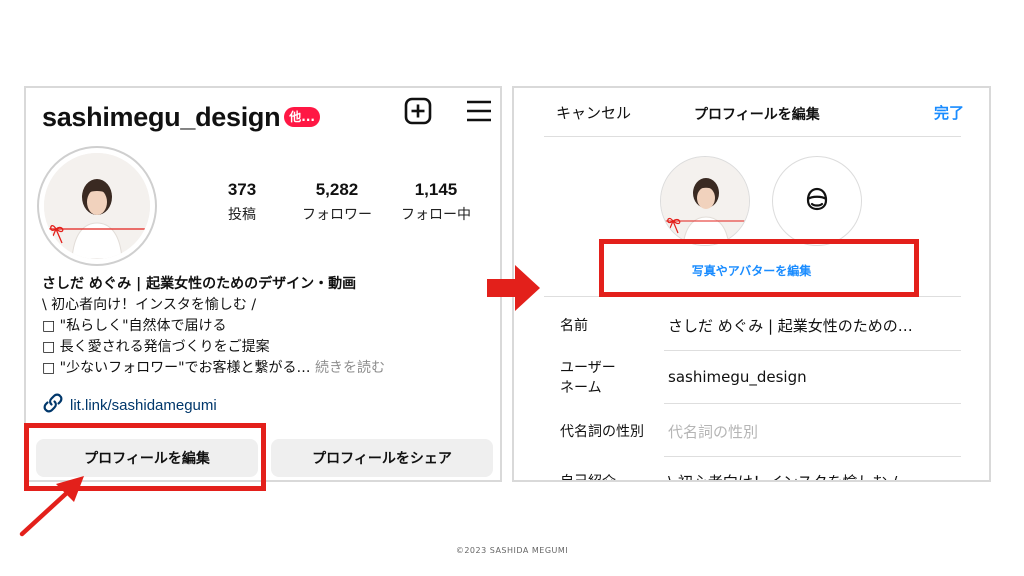  Describe the element at coordinates (782, 475) in the screenshot. I see `bio-field: \ 初心者向け！インスタを愉しむ /` at that location.